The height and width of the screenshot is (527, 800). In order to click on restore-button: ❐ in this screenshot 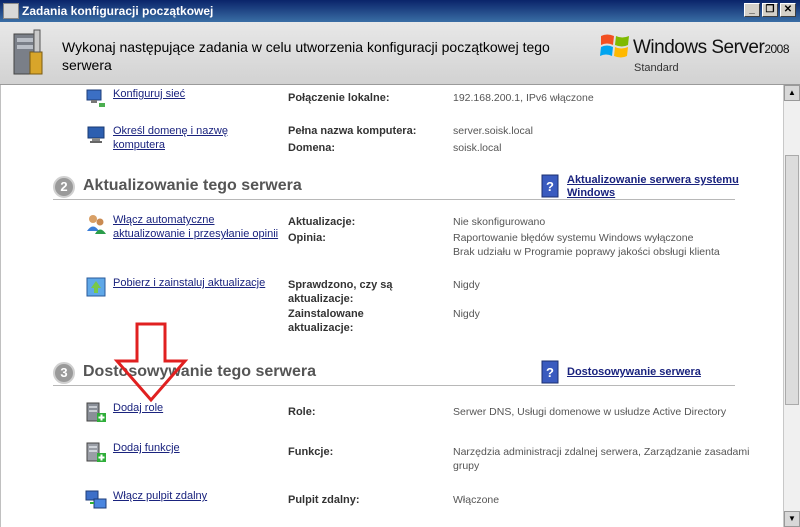, I will do `click(770, 10)`.